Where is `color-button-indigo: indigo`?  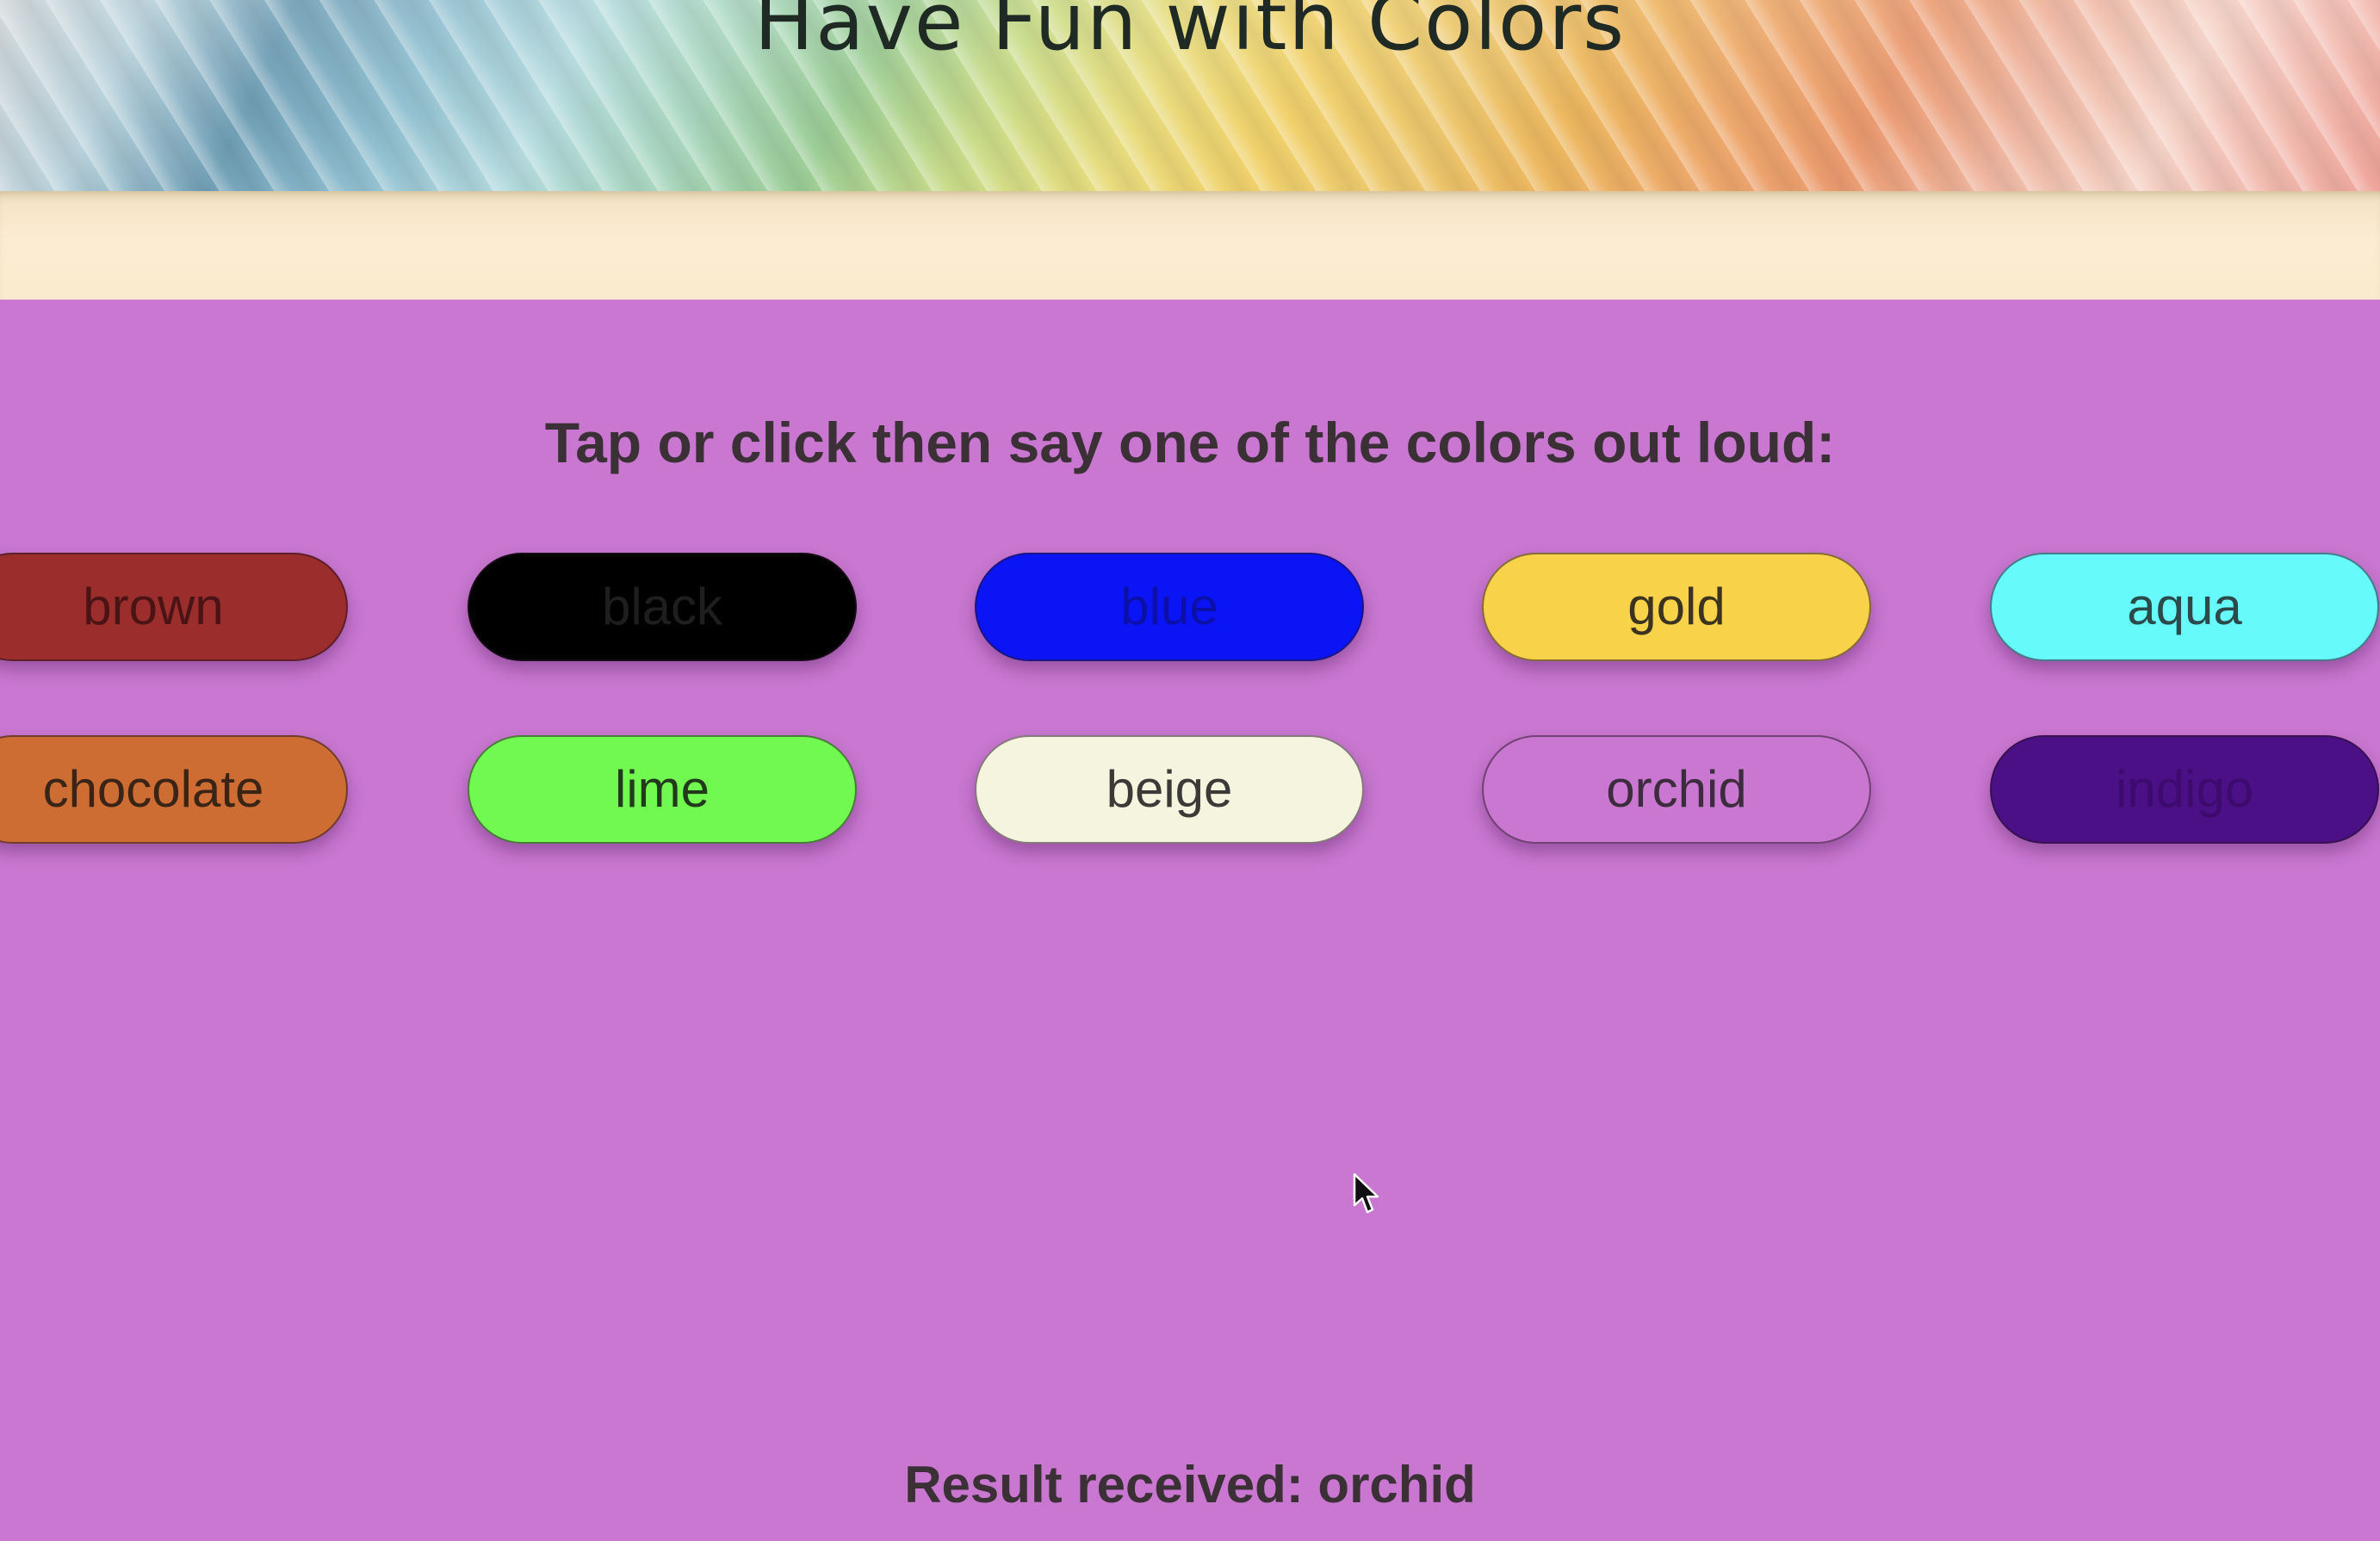
color-button-indigo: indigo is located at coordinates (2184, 789).